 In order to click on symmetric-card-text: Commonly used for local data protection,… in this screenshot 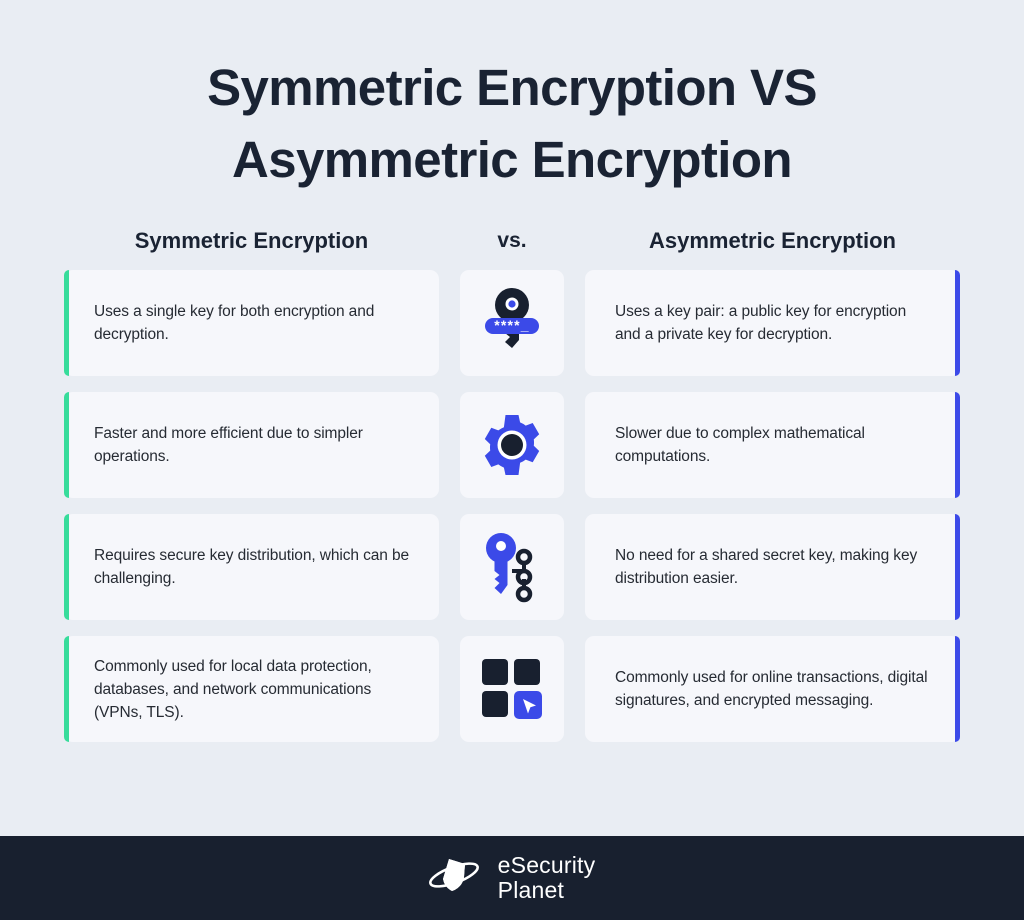, I will do `click(233, 689)`.